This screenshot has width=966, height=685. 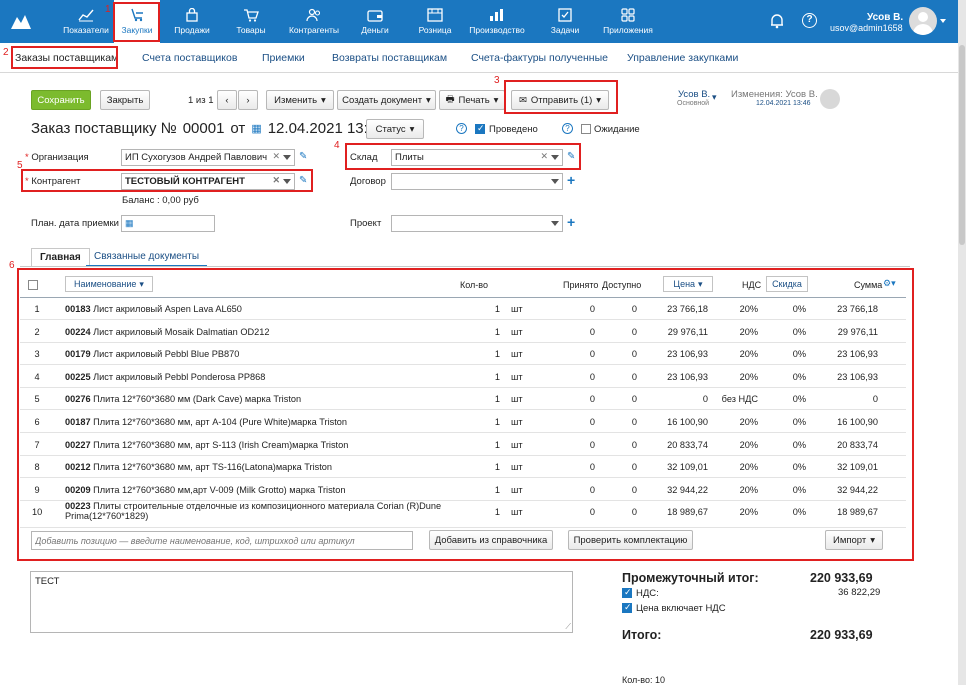 I want to click on changes-date: 12.04.2021 13:46, so click(x=783, y=103).